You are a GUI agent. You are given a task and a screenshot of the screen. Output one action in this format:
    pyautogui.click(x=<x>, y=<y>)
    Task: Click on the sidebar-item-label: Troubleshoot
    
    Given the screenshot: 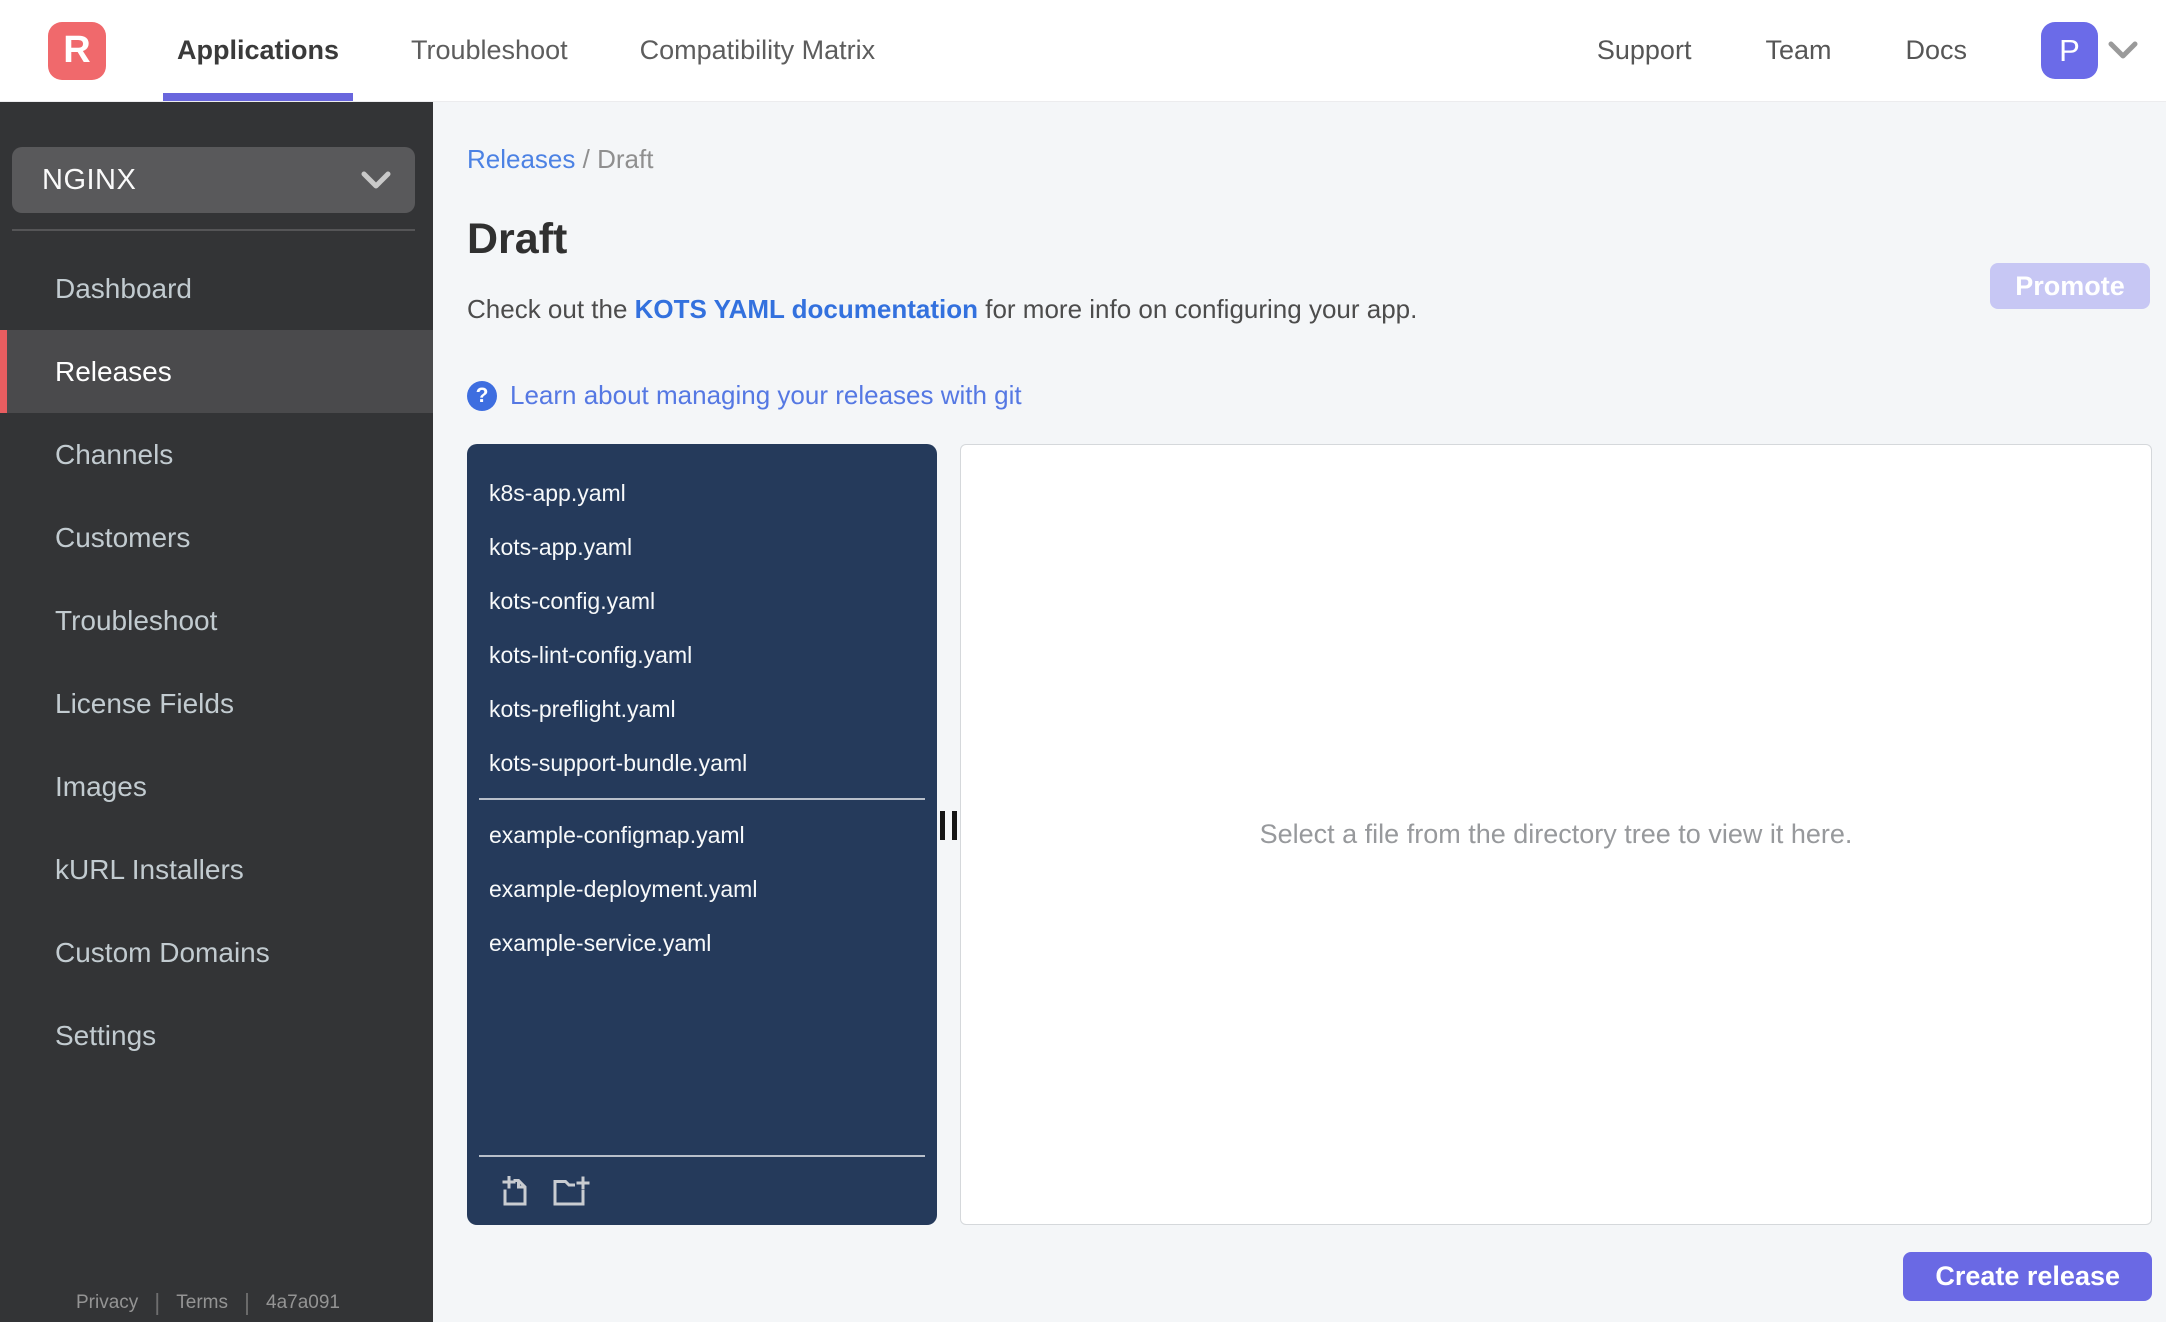 What is the action you would take?
    pyautogui.click(x=136, y=620)
    